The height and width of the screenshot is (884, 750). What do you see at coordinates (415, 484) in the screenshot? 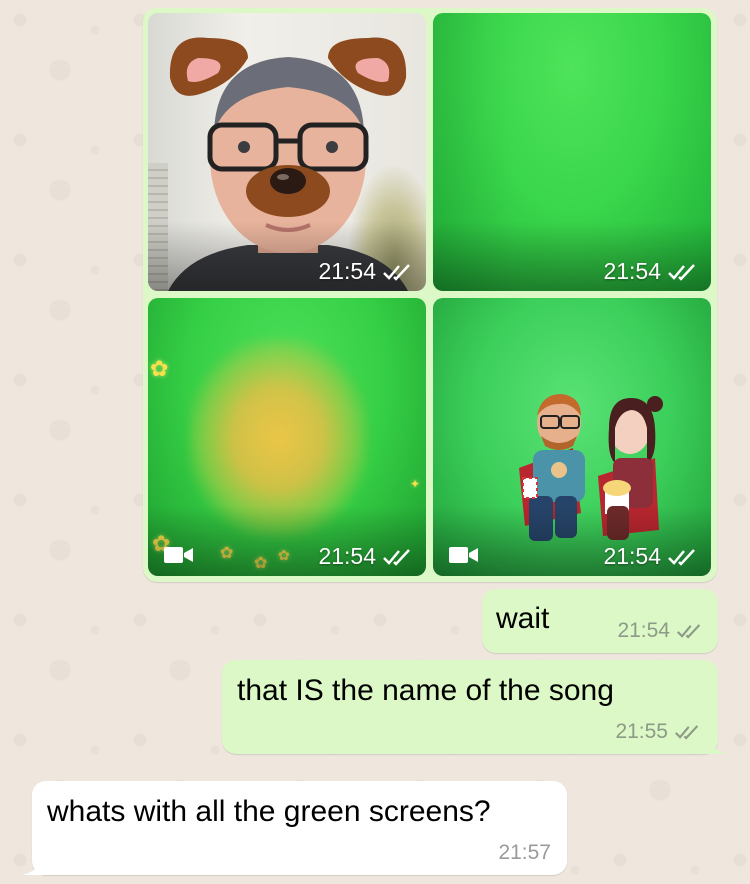
I see `star-decoration: ✦` at bounding box center [415, 484].